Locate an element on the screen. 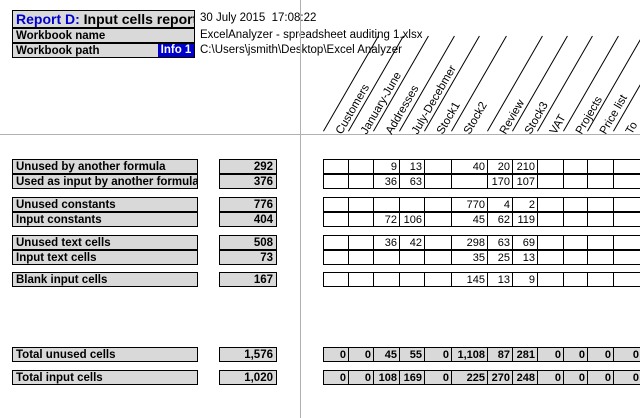 Image resolution: width=640 pixels, height=418 pixels. row-total: 167 is located at coordinates (248, 279).